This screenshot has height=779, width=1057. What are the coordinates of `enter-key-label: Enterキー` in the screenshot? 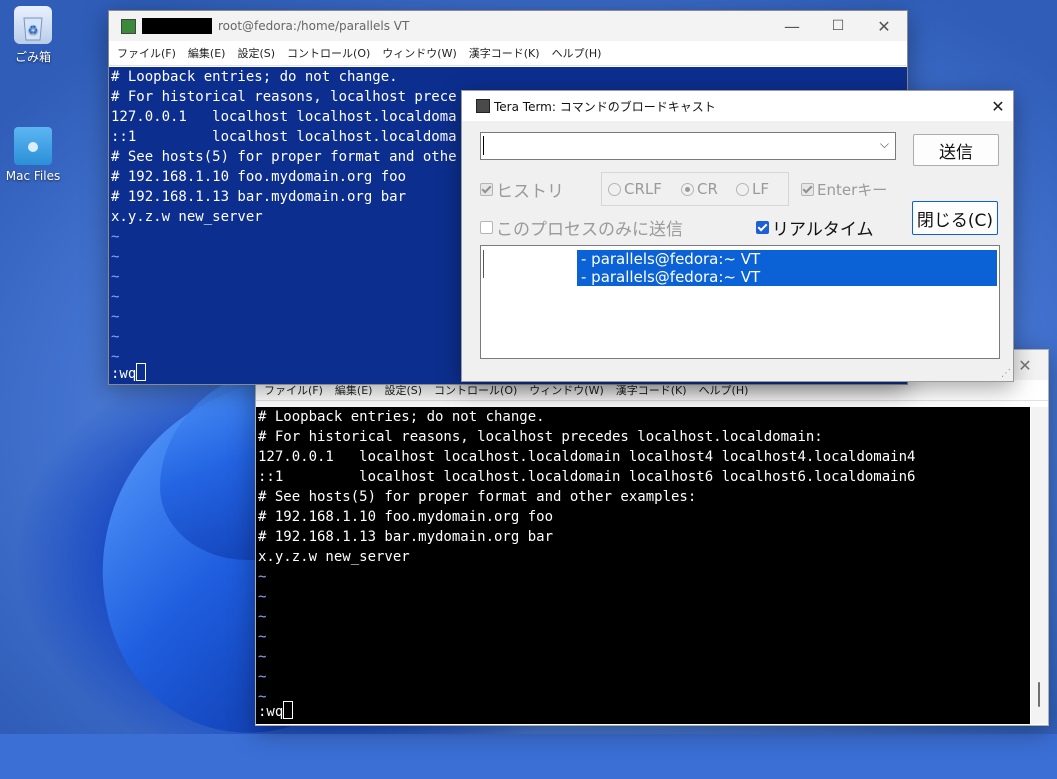 It's located at (852, 189).